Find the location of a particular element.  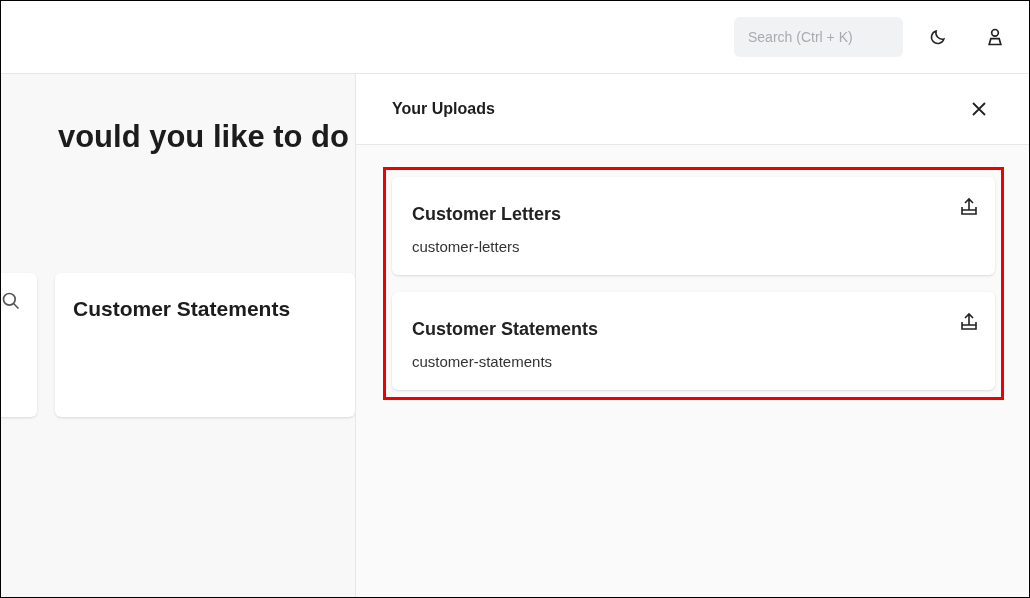

upload-card: Customer Statements customer-statements is located at coordinates (693, 341).